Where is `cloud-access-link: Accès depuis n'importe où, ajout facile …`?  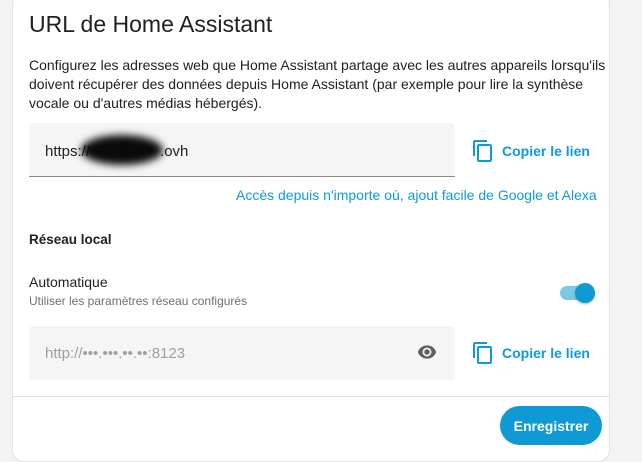
cloud-access-link: Accès depuis n'importe où, ajout facile … is located at coordinates (416, 195).